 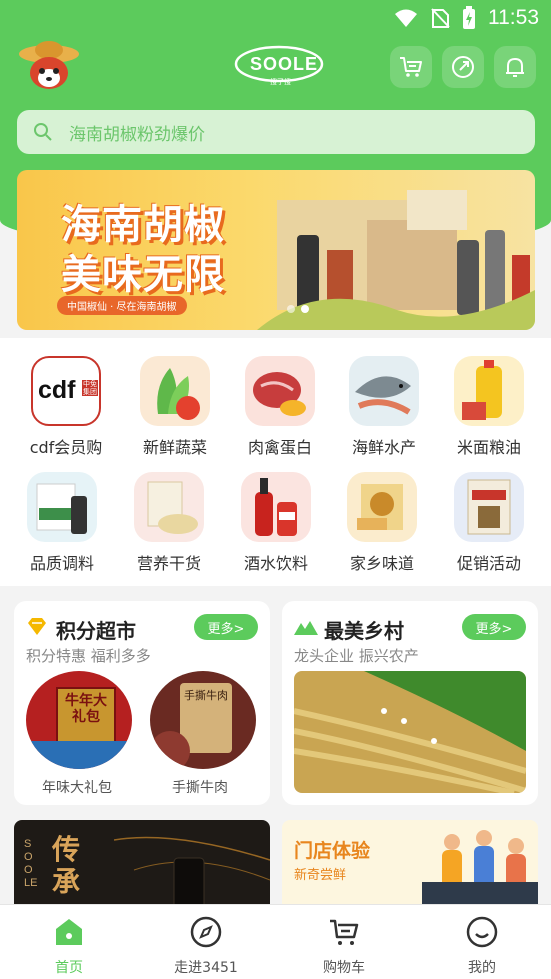 What do you see at coordinates (482, 968) in the screenshot?
I see `tab-label: 我的` at bounding box center [482, 968].